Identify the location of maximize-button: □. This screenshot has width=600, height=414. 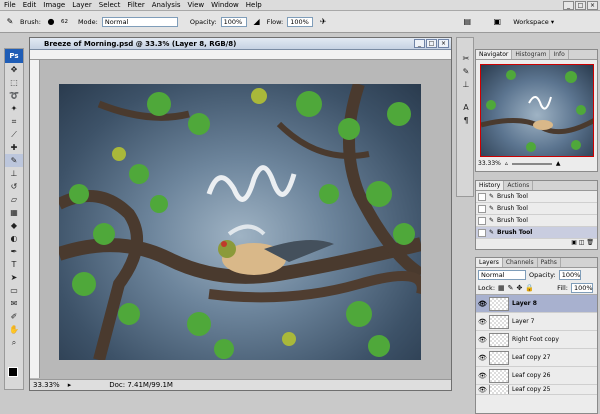
(580, 5).